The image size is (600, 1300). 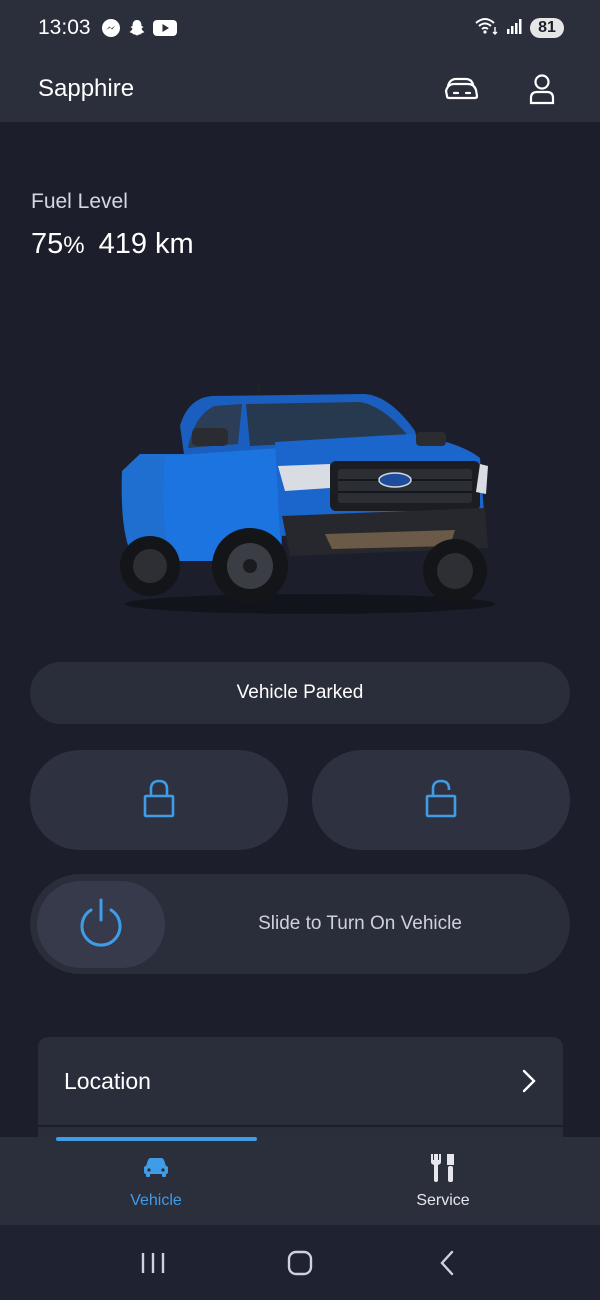 What do you see at coordinates (462, 89) in the screenshot?
I see `garage-icon` at bounding box center [462, 89].